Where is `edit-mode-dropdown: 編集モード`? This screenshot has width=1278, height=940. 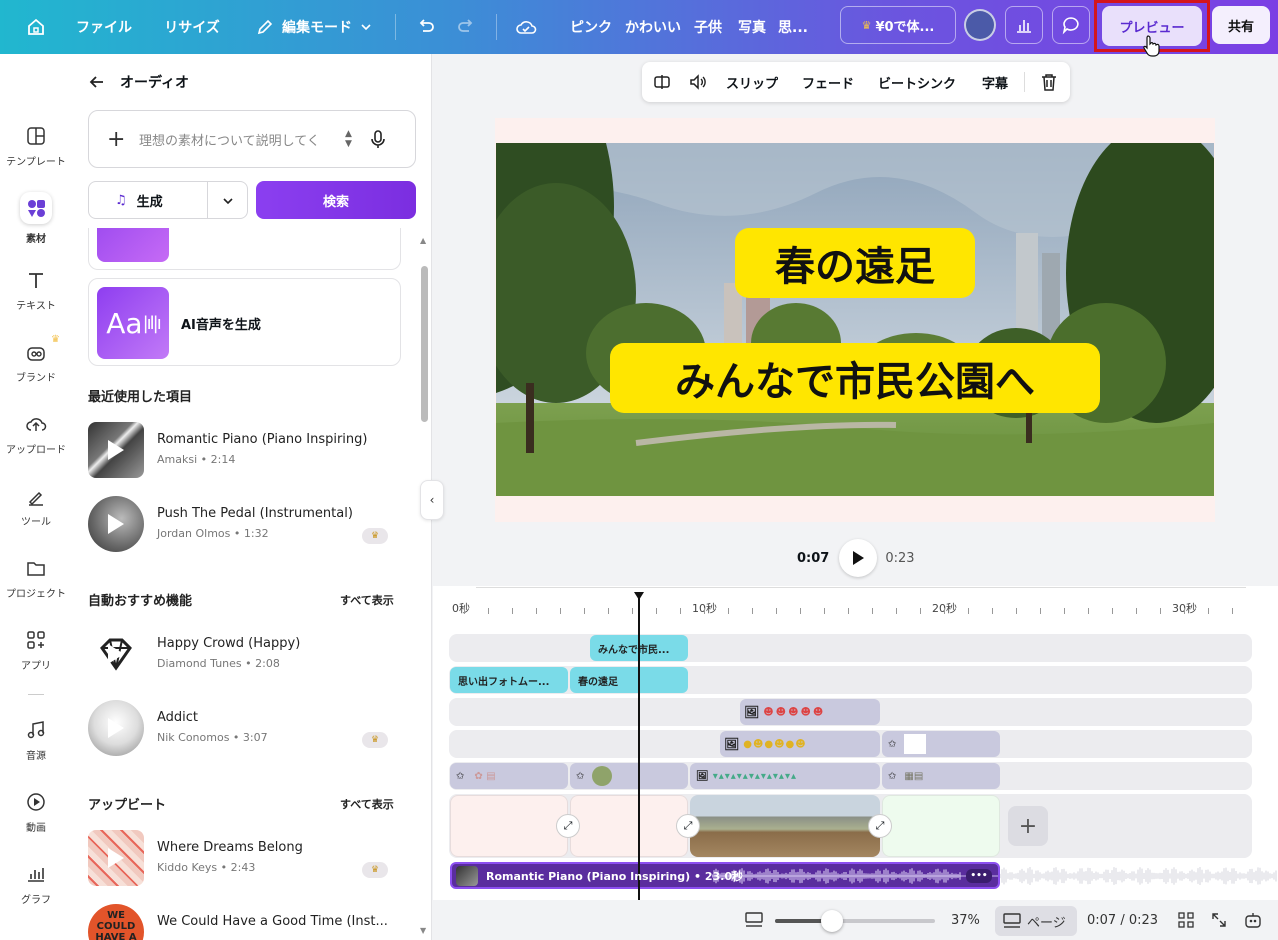
edit-mode-dropdown: 編集モード is located at coordinates (314, 27).